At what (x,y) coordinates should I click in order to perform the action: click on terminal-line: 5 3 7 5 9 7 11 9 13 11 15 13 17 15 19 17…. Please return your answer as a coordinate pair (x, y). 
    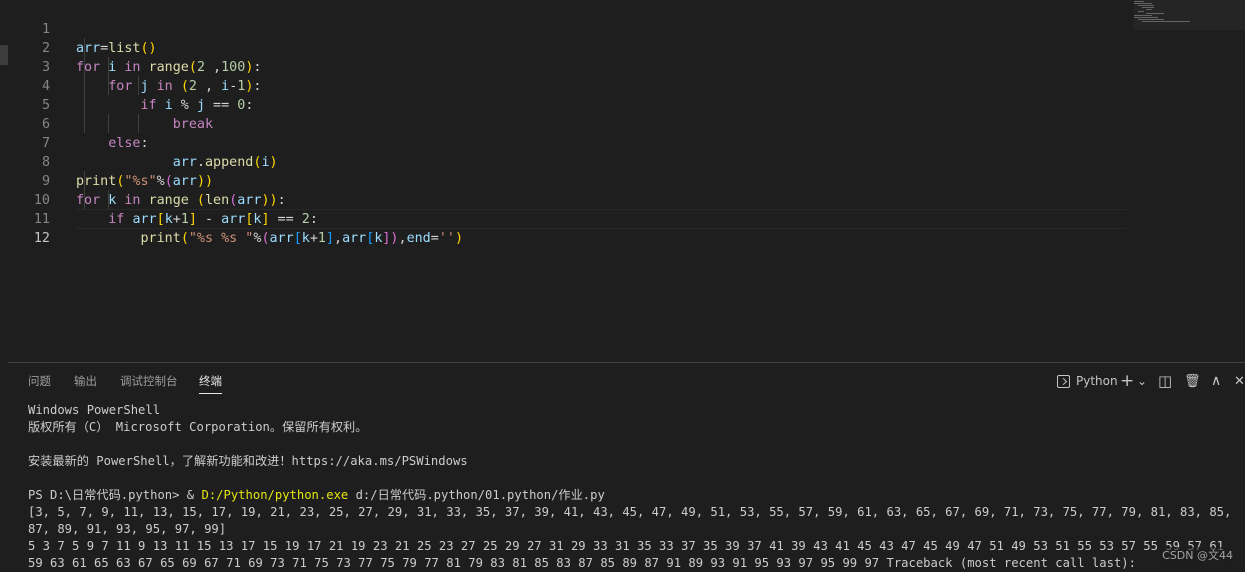
    Looking at the image, I should click on (626, 554).